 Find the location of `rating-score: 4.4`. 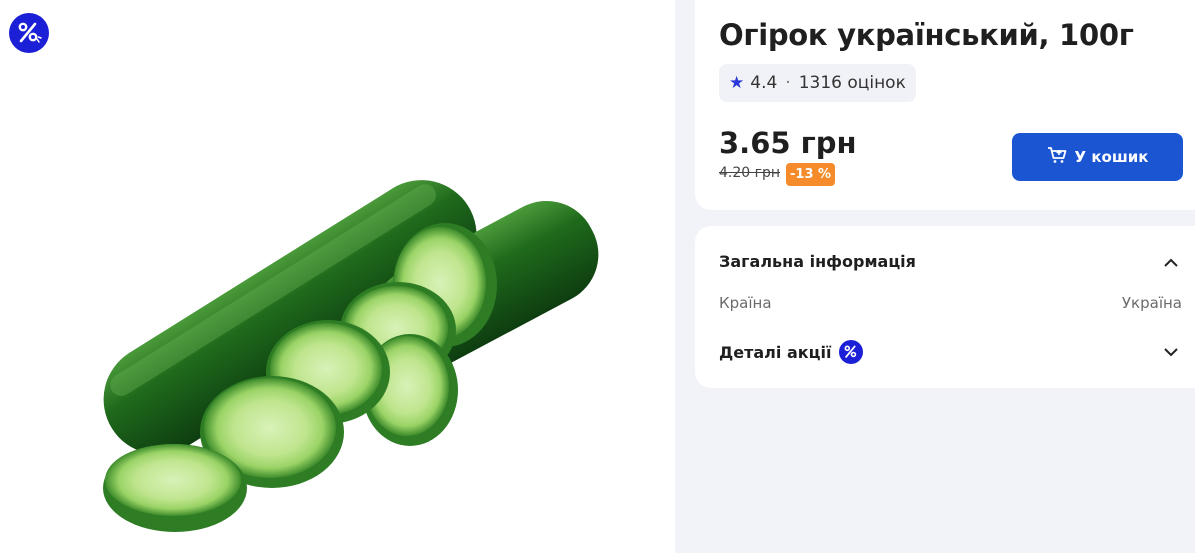

rating-score: 4.4 is located at coordinates (764, 83).